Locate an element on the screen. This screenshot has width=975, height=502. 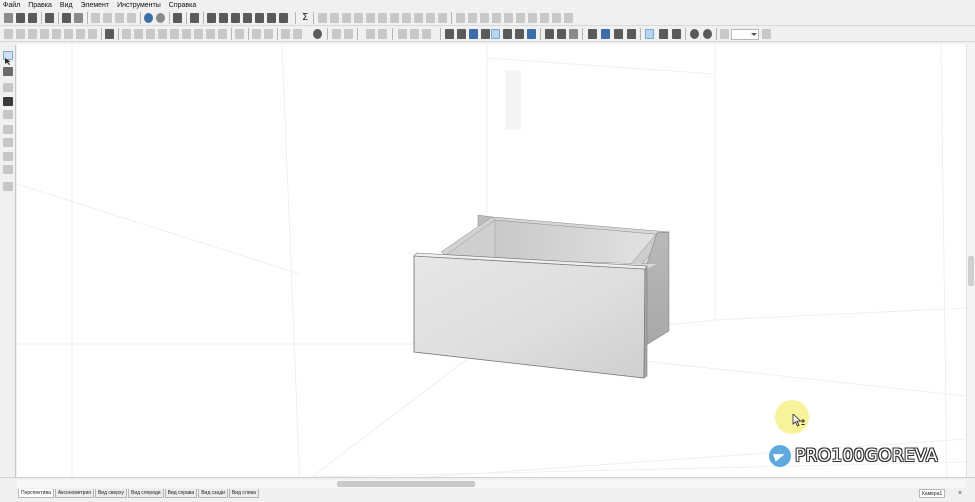
zoom-in-icon is located at coordinates (766, 34).